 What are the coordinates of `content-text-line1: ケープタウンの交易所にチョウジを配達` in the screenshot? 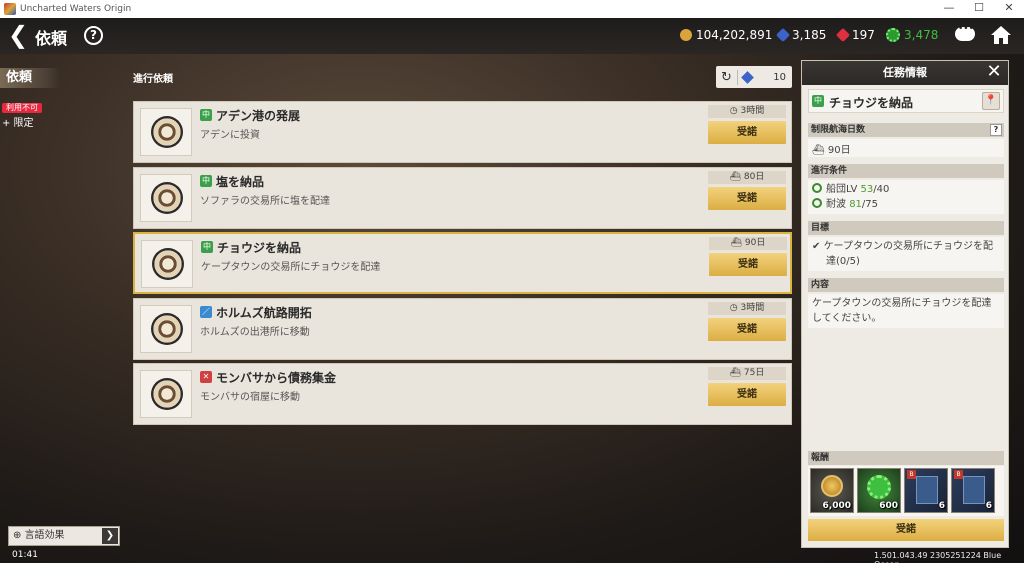 It's located at (902, 303).